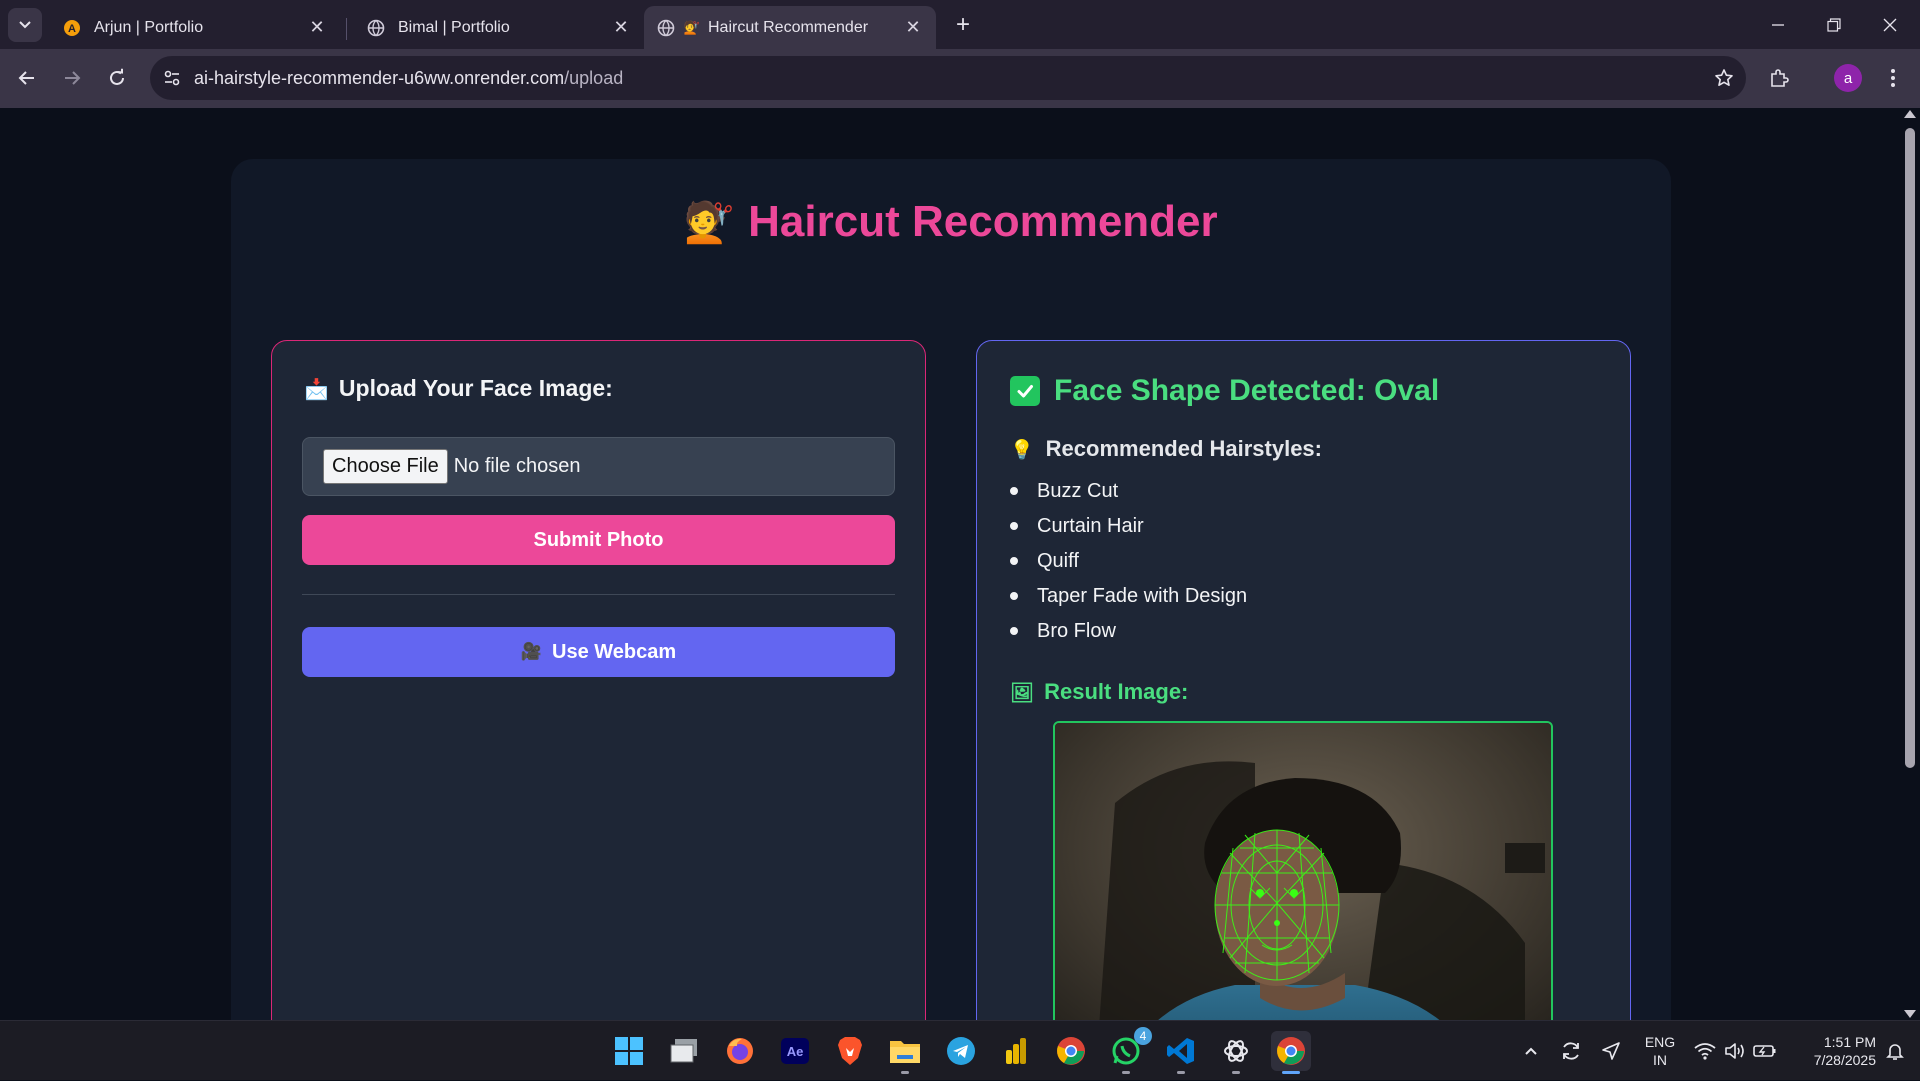  What do you see at coordinates (1129, 1050) in the screenshot?
I see `whatsapp-button: 4` at bounding box center [1129, 1050].